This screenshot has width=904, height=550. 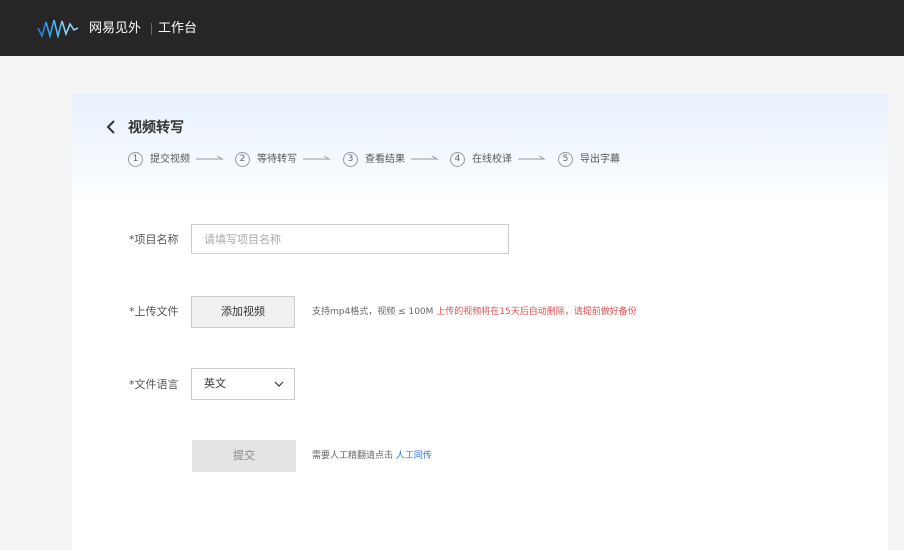 What do you see at coordinates (156, 128) in the screenshot?
I see `page-title: 视频转写` at bounding box center [156, 128].